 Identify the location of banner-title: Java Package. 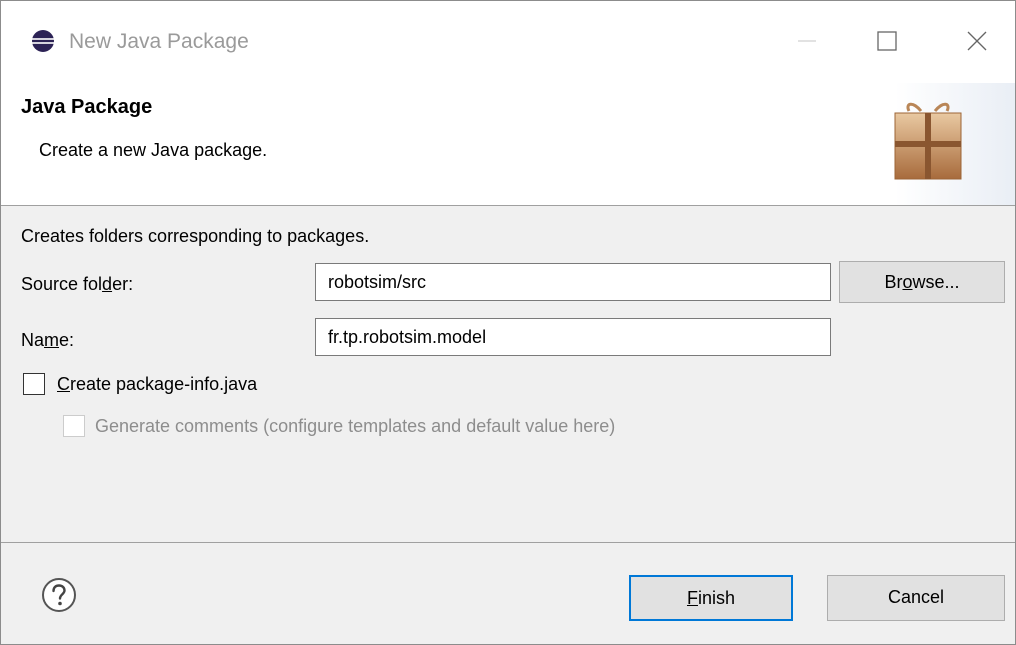
(87, 107).